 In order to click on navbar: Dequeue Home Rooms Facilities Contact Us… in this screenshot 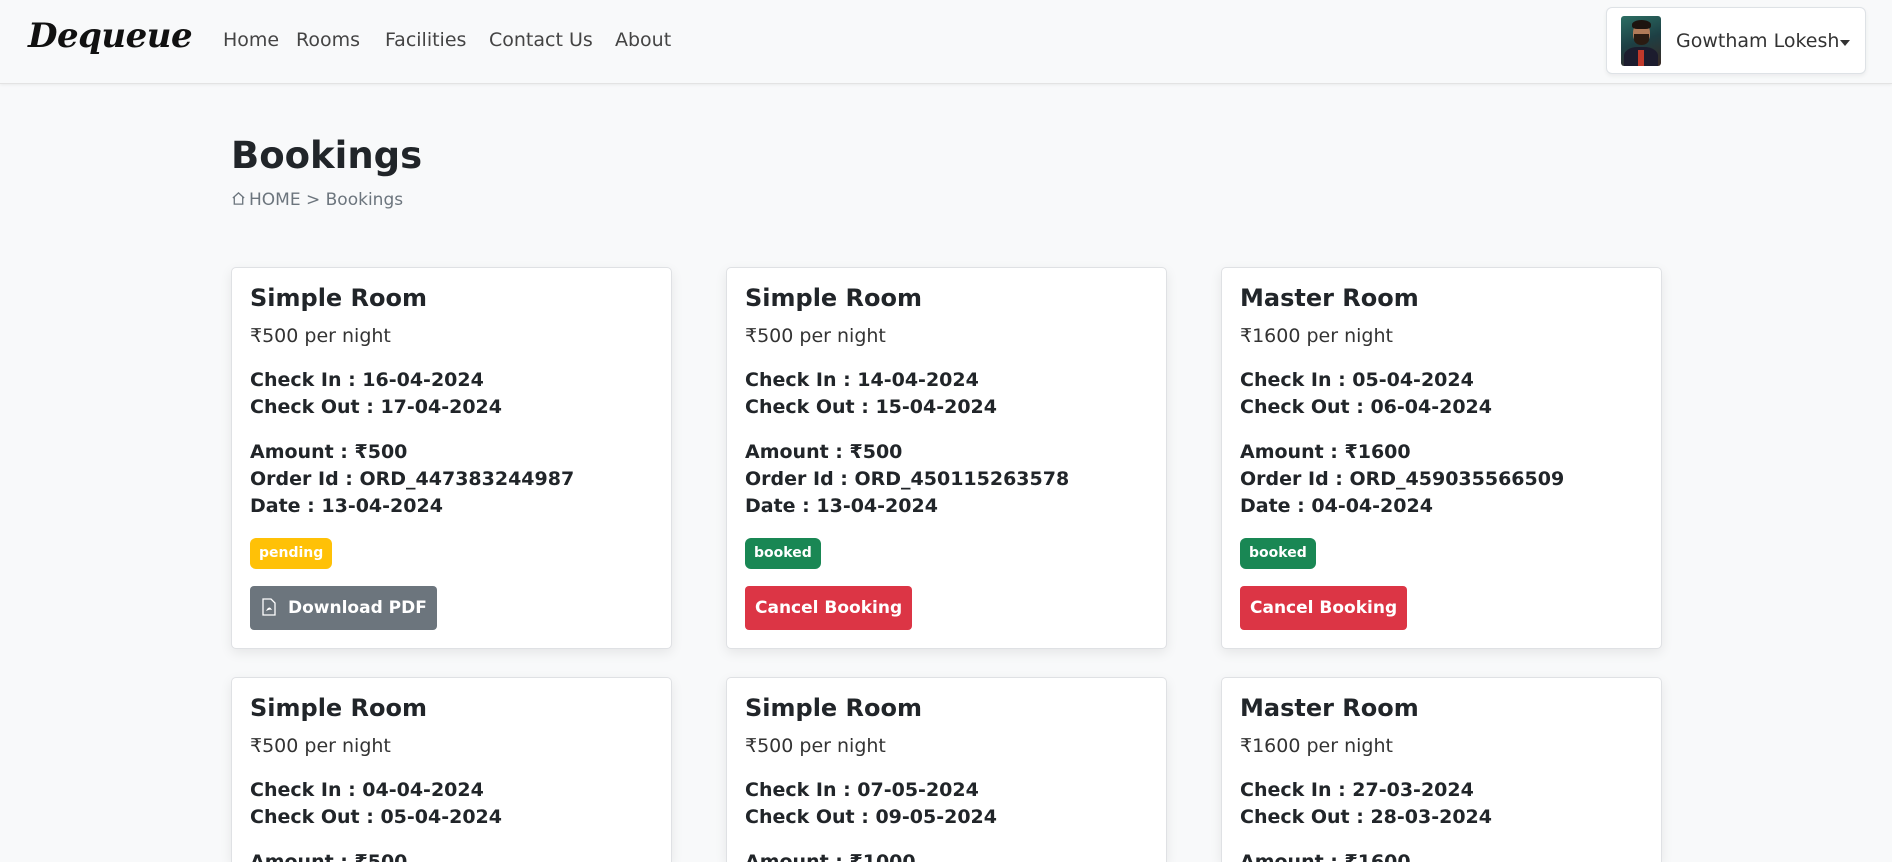, I will do `click(946, 42)`.